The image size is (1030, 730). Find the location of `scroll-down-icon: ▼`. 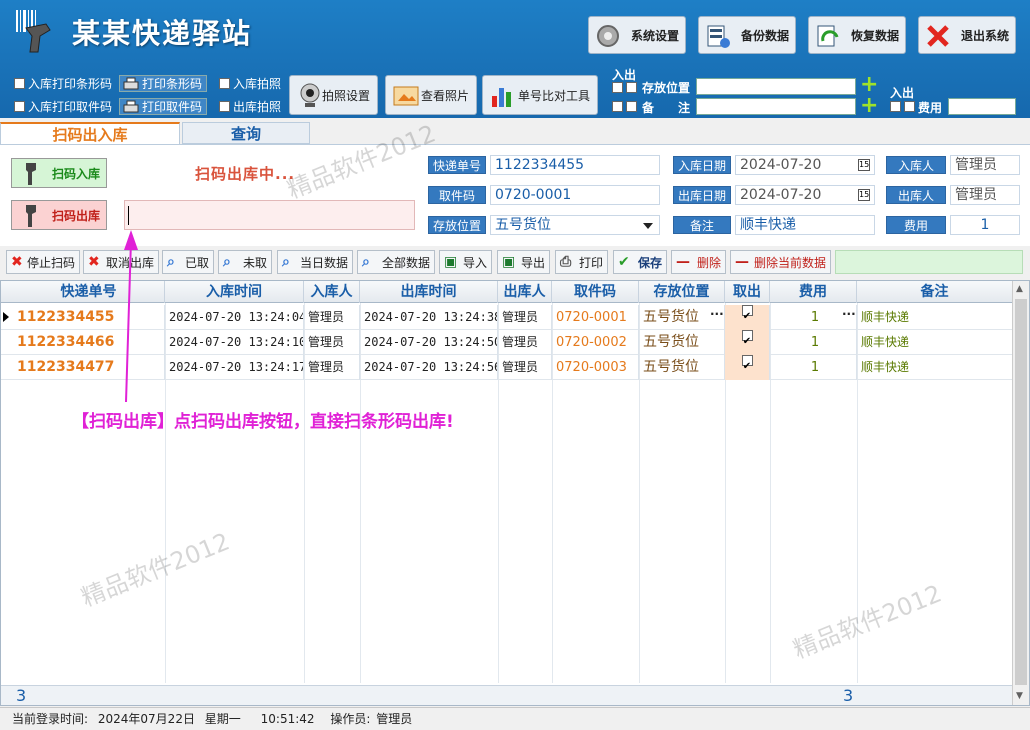

scroll-down-icon: ▼ is located at coordinates (1019, 696).